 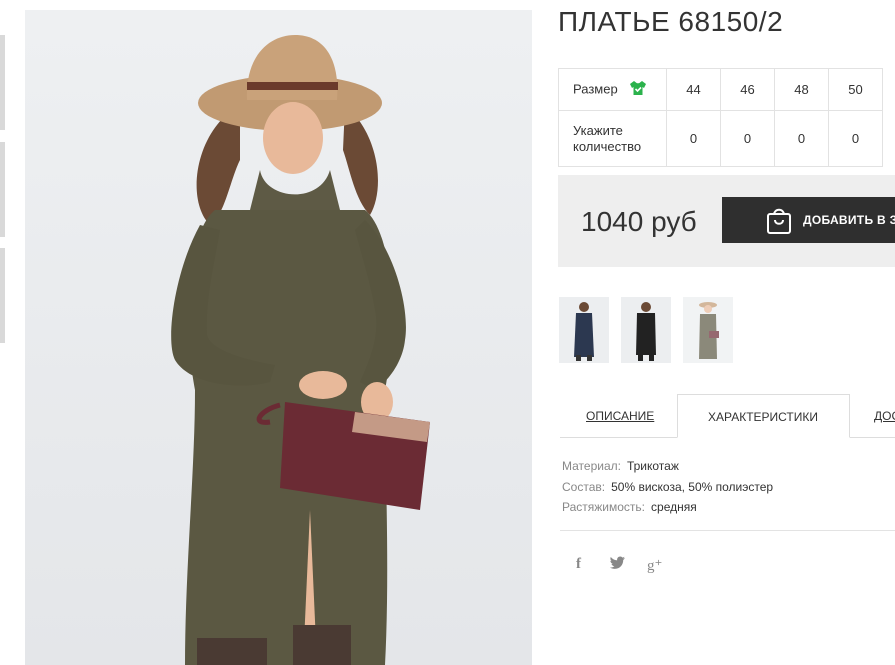 I want to click on variant-thumbnail-khaki, so click(x=708, y=330).